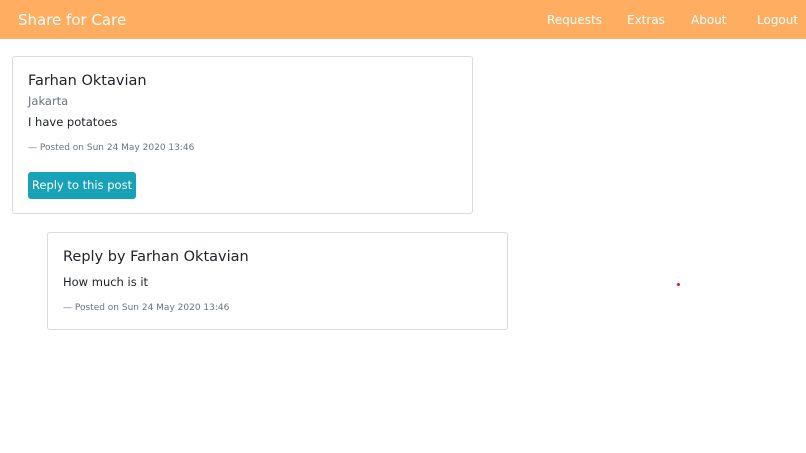 This screenshot has height=453, width=806. Describe the element at coordinates (87, 81) in the screenshot. I see `post-author: Farhan Oktavian` at that location.